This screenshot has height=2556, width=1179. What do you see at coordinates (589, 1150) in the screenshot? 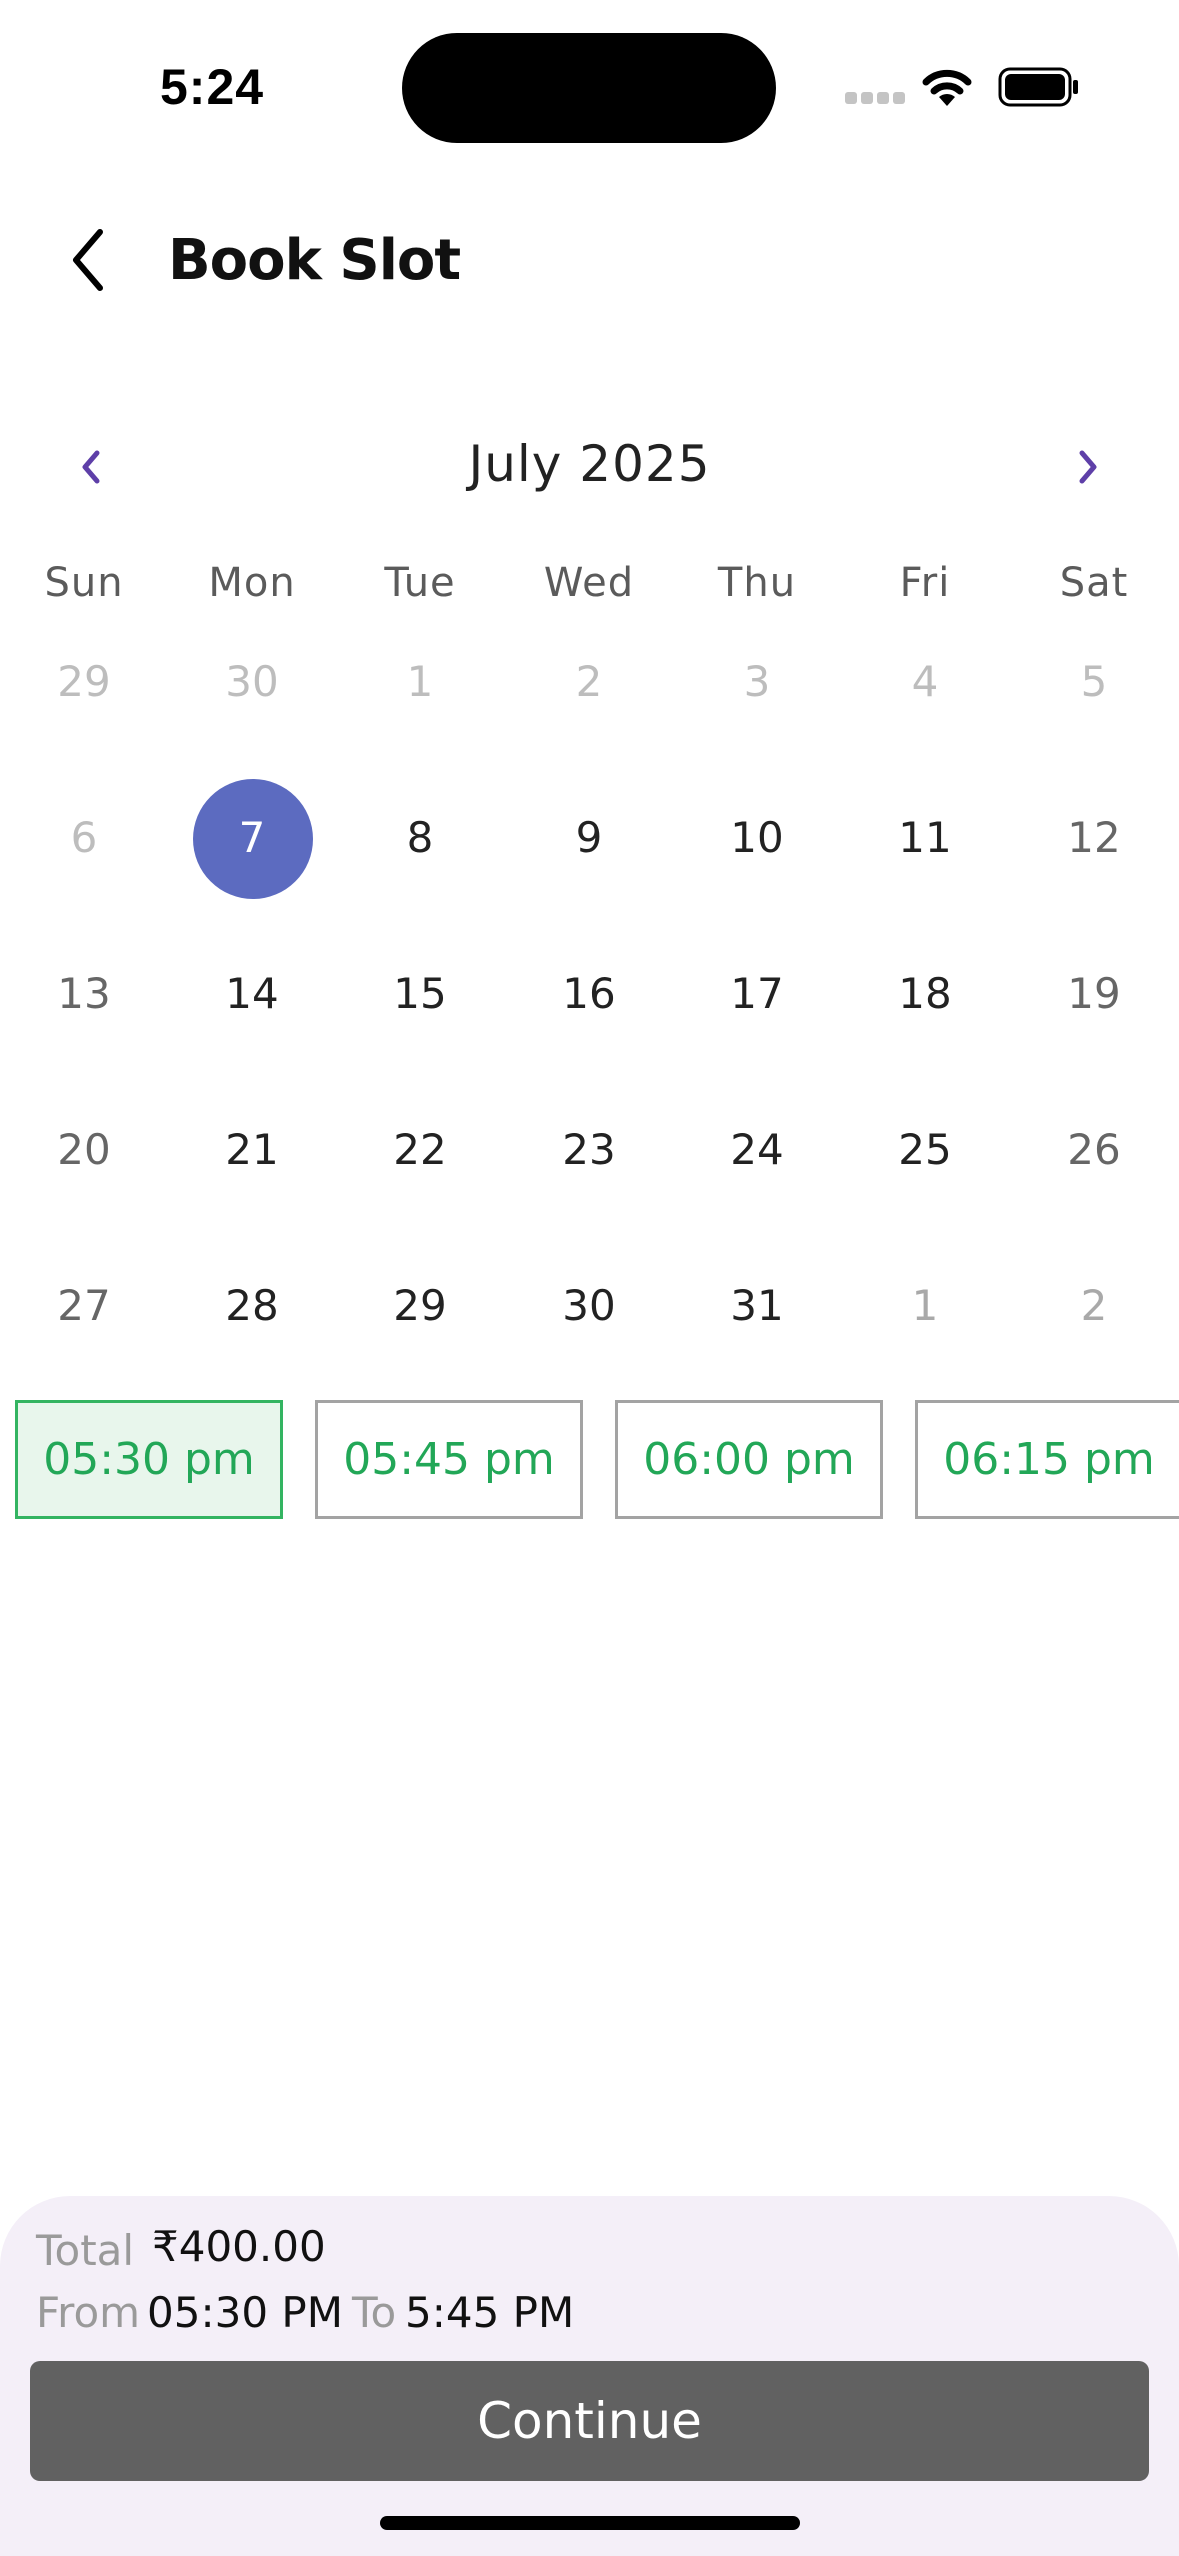
I see `calendar-day: 23` at bounding box center [589, 1150].